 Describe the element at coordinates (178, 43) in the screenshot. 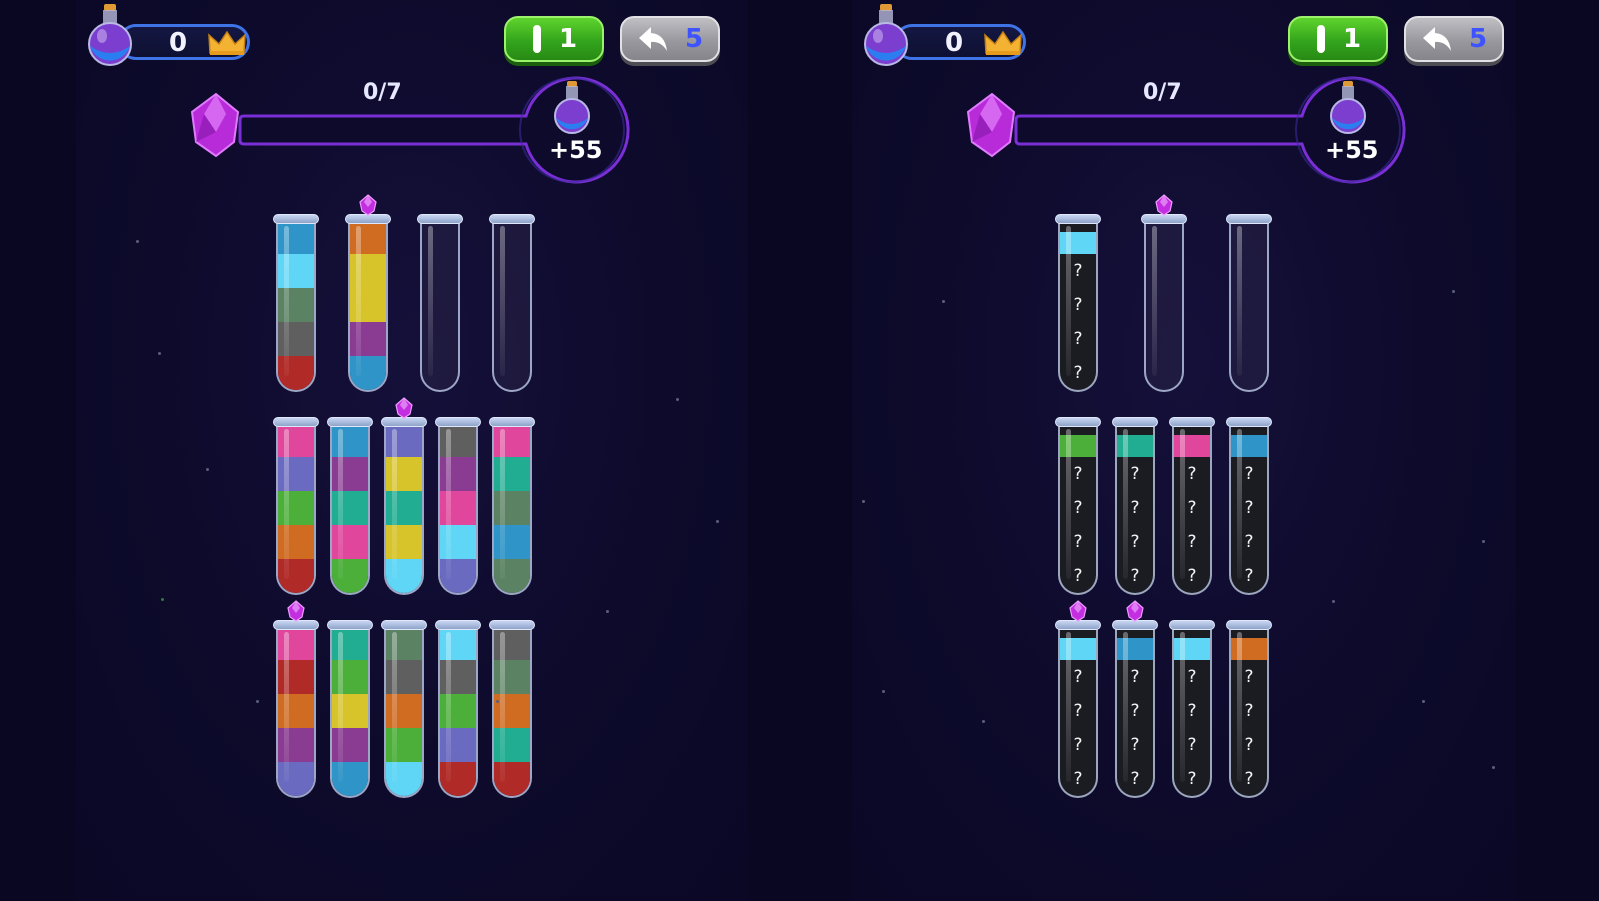

I see `coin-value: 0` at that location.